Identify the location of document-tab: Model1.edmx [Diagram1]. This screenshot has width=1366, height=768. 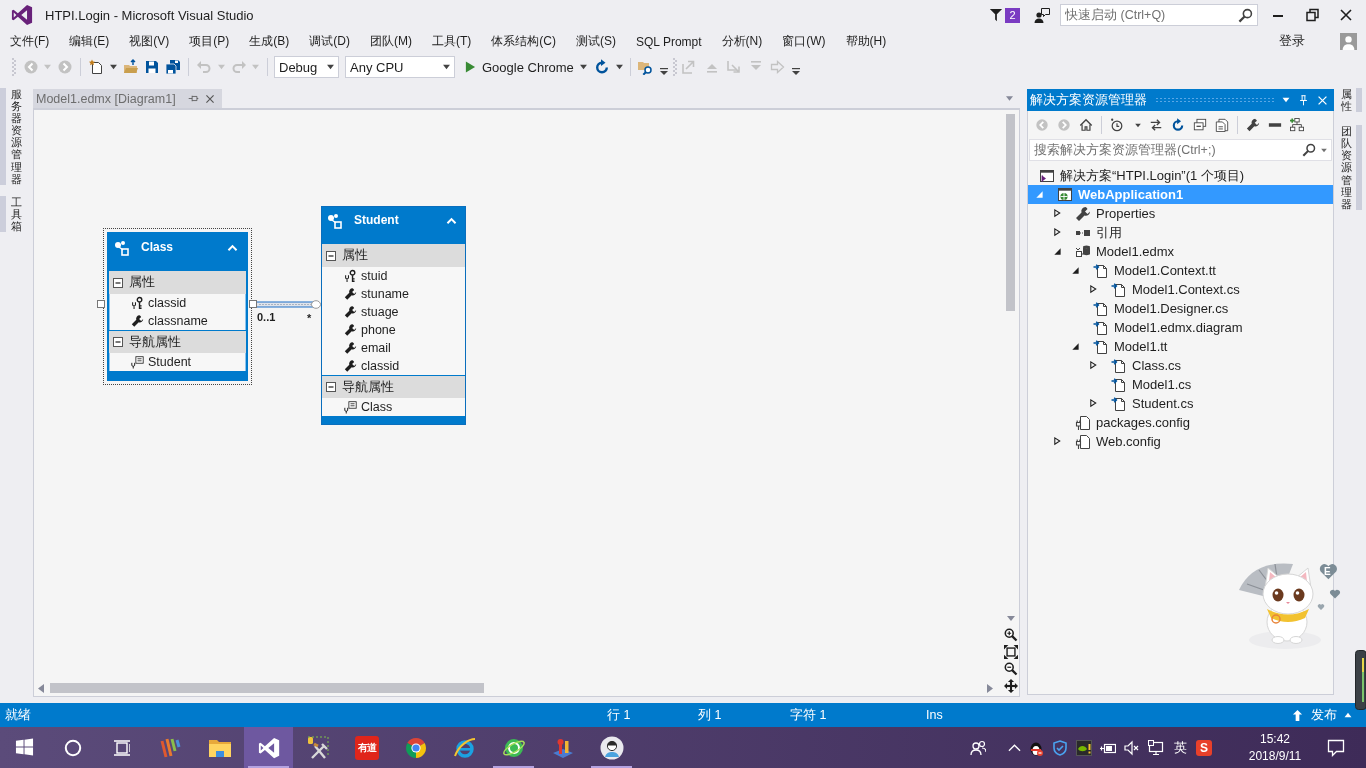
(127, 98).